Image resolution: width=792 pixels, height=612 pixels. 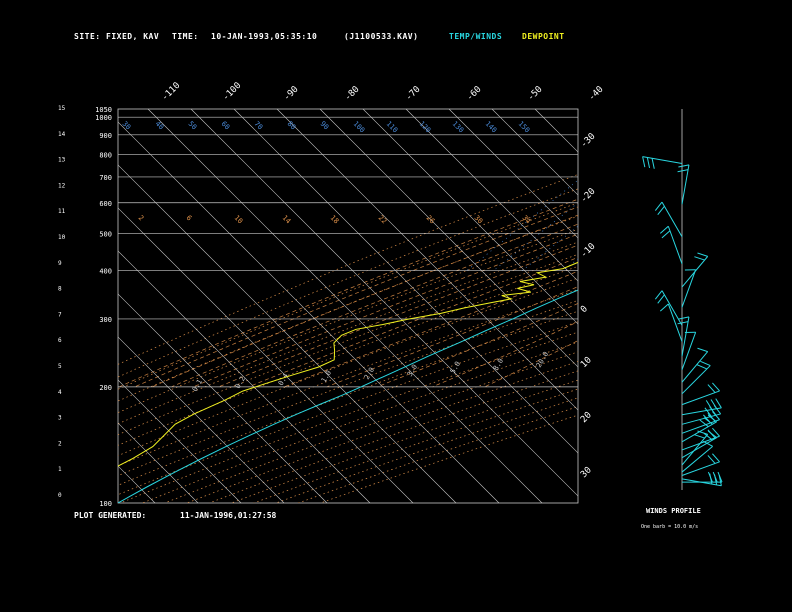 I want to click on temp-axis-label: -50, so click(x=535, y=94).